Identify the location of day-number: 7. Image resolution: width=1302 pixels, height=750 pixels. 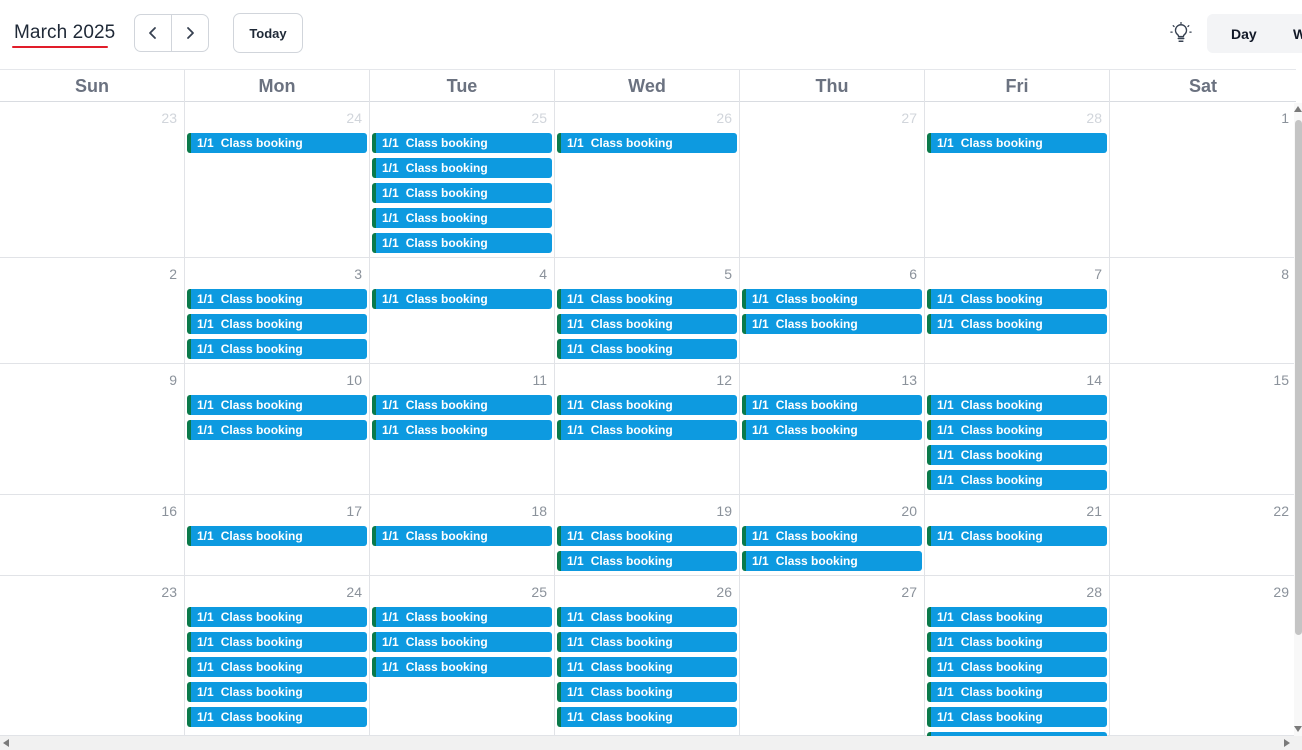
(1098, 274).